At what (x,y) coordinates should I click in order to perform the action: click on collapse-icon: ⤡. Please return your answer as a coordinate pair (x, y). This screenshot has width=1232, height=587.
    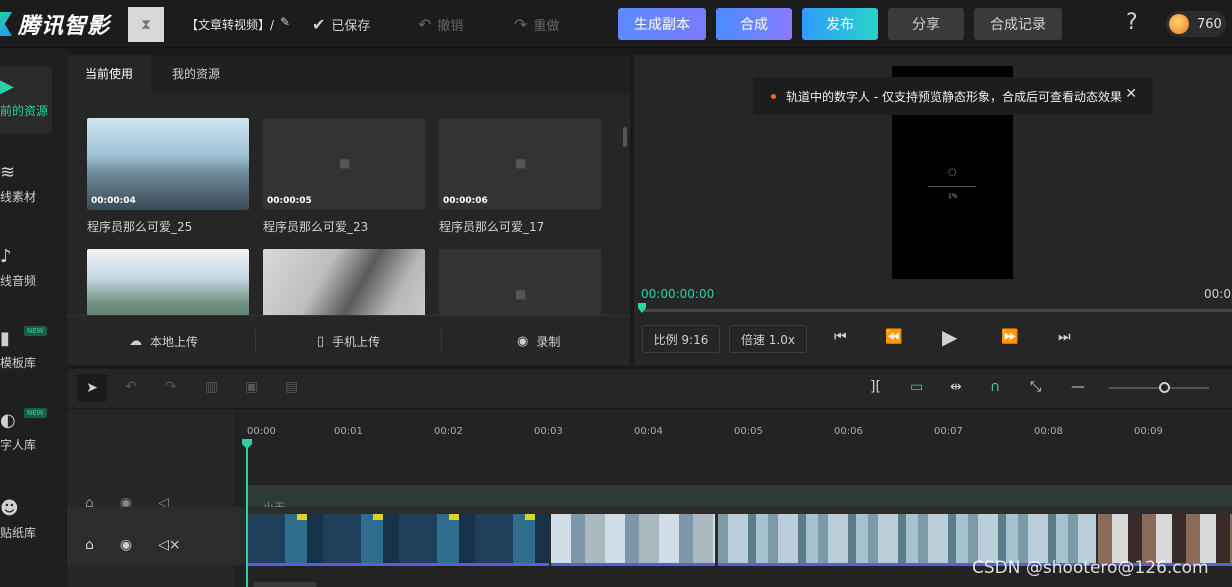
    Looking at the image, I should click on (1035, 387).